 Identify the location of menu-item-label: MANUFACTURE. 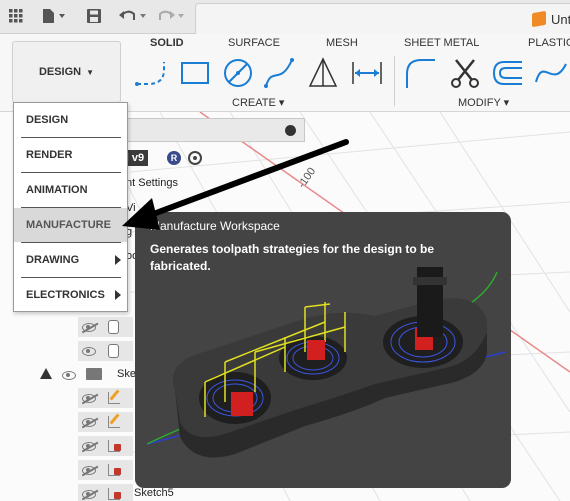
(68, 225).